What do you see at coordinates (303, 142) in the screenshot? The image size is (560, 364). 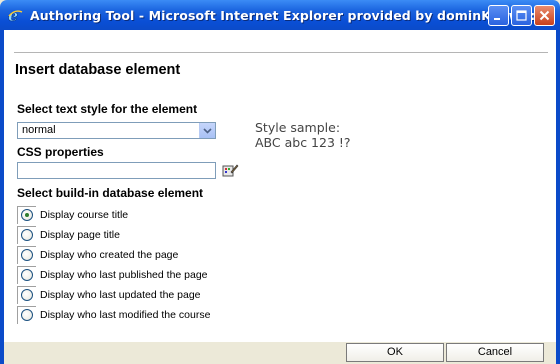 I see `style-sample-text: ABC abc 123 !?` at bounding box center [303, 142].